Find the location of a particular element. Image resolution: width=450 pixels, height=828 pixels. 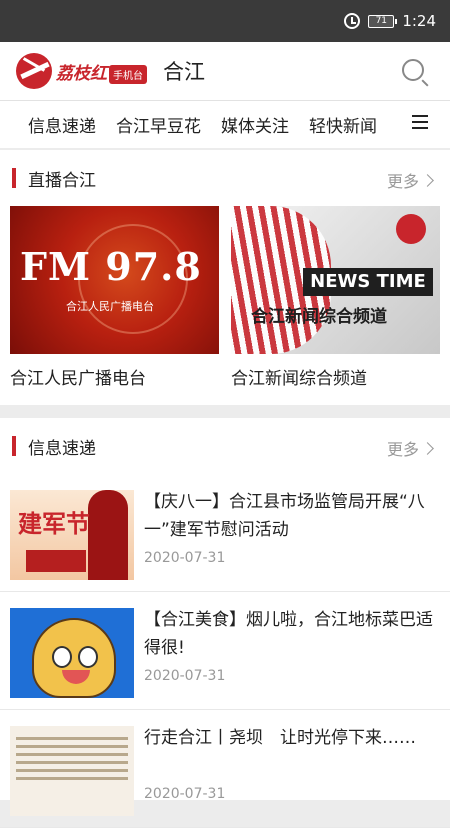

news-section-title: 信息速递 is located at coordinates (62, 448).